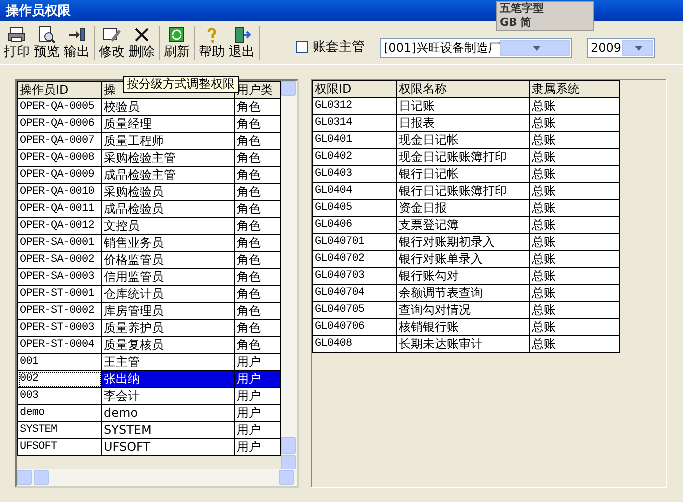  I want to click on tooltip: 按分级方式调整权限, so click(181, 84).